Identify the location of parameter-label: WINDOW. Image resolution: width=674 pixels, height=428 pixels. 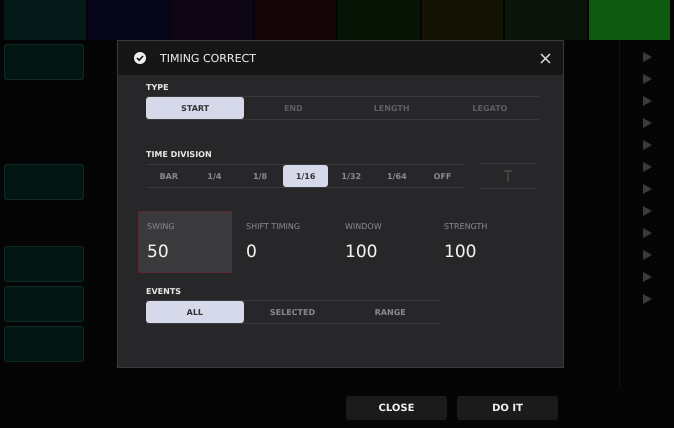
(364, 226).